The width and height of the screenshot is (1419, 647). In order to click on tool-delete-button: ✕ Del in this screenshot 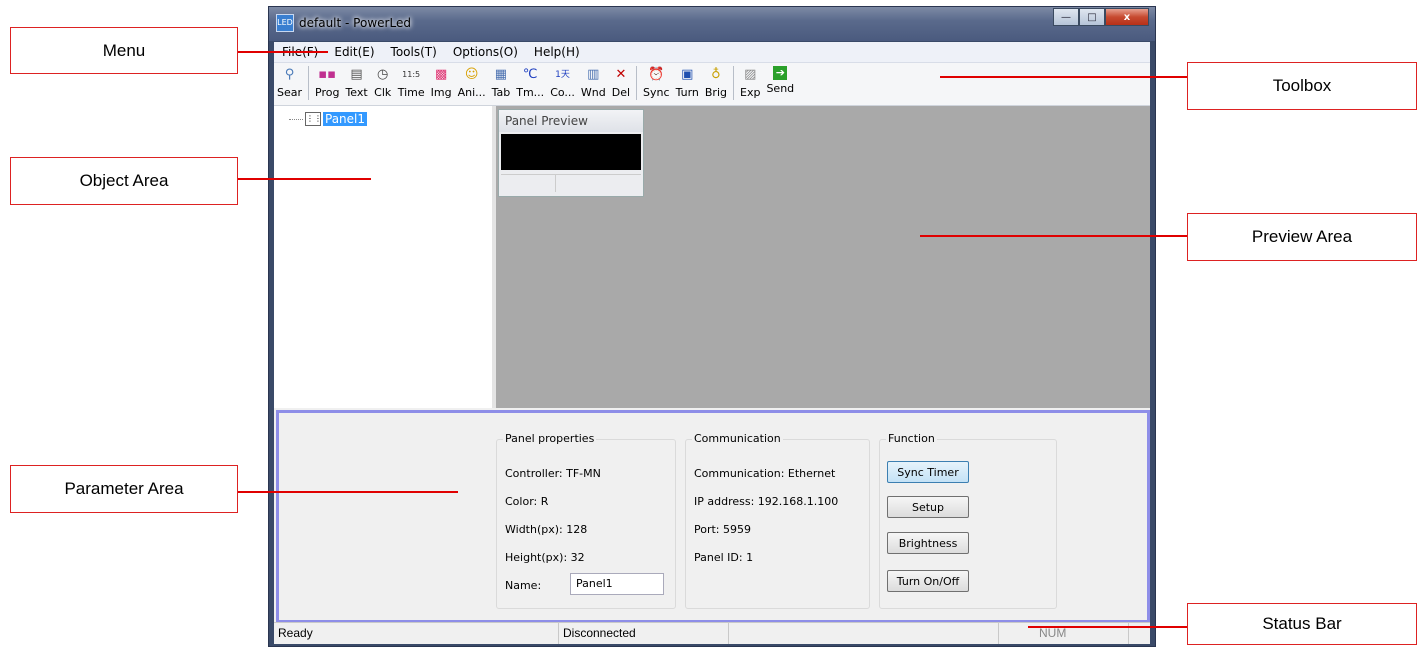, I will do `click(621, 81)`.